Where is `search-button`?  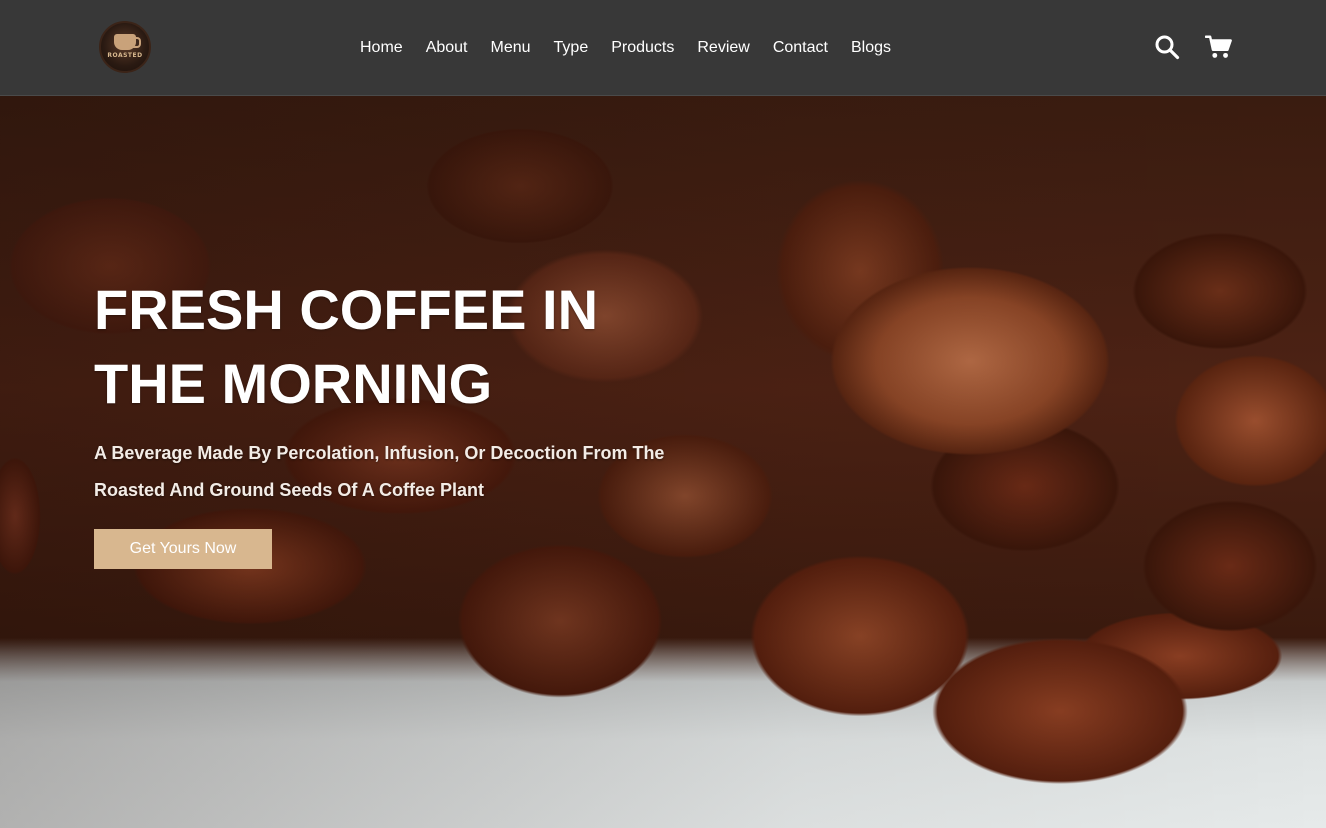 search-button is located at coordinates (1167, 47).